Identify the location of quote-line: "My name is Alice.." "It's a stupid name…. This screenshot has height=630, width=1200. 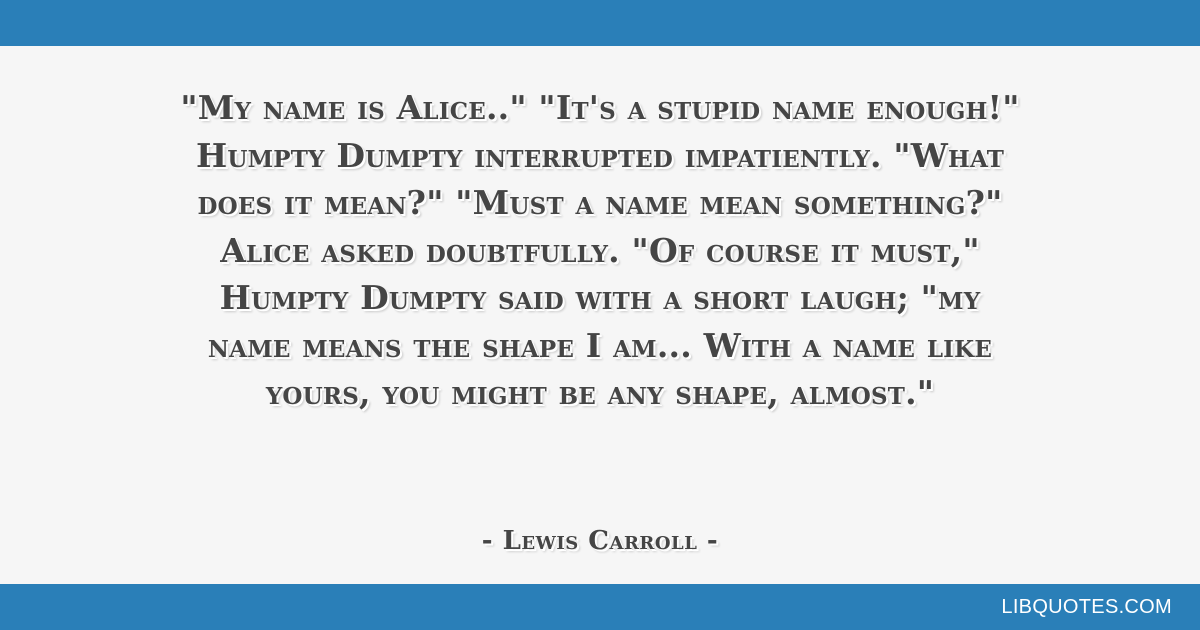
(600, 107).